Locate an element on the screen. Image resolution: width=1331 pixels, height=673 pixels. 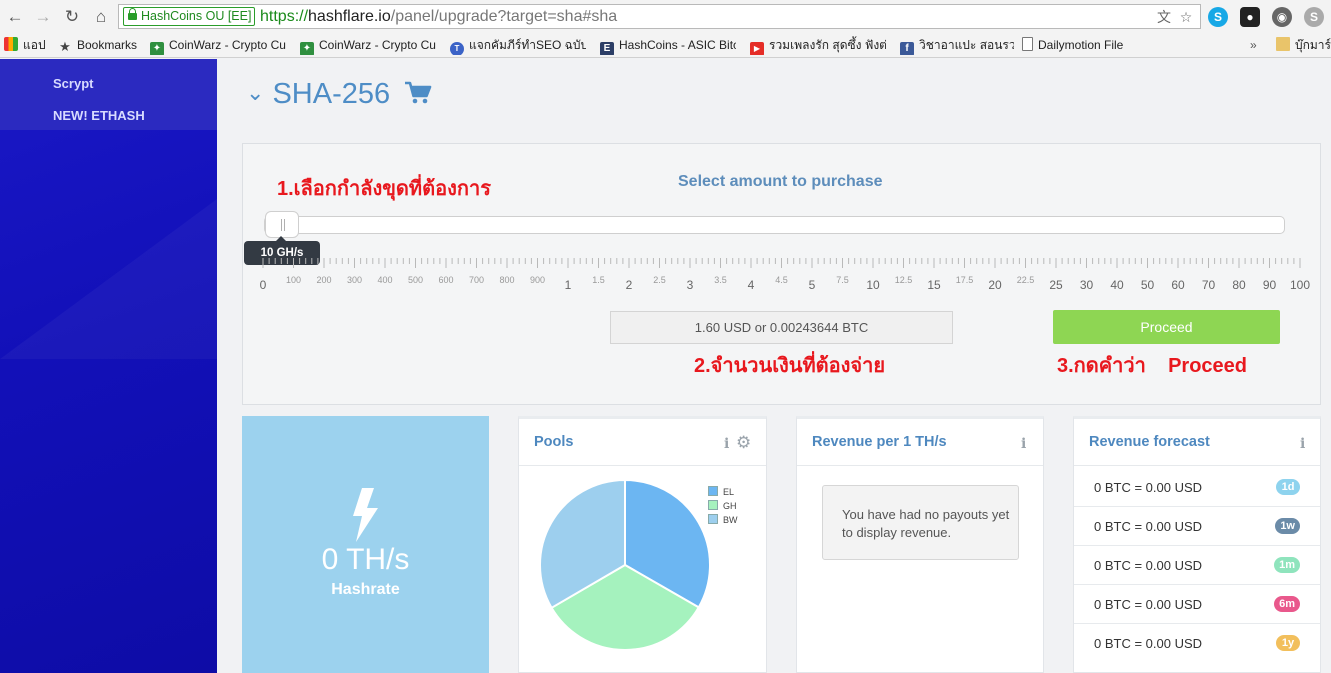
annotation-step-2: 2.จำนวนเงินที่ต้องจ่าย is located at coordinates (790, 366).